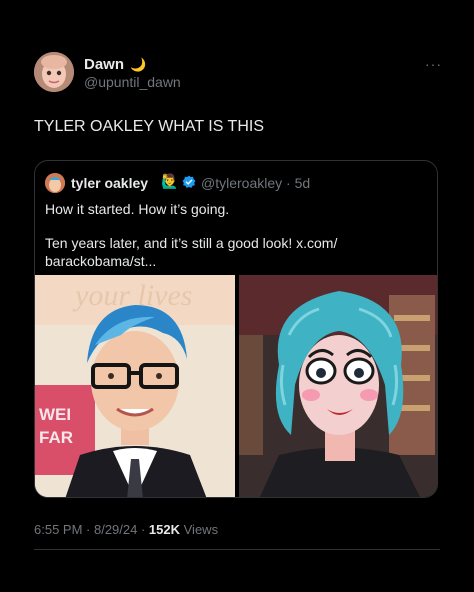  Describe the element at coordinates (56, 437) in the screenshot. I see `svg-text: FAR` at that location.